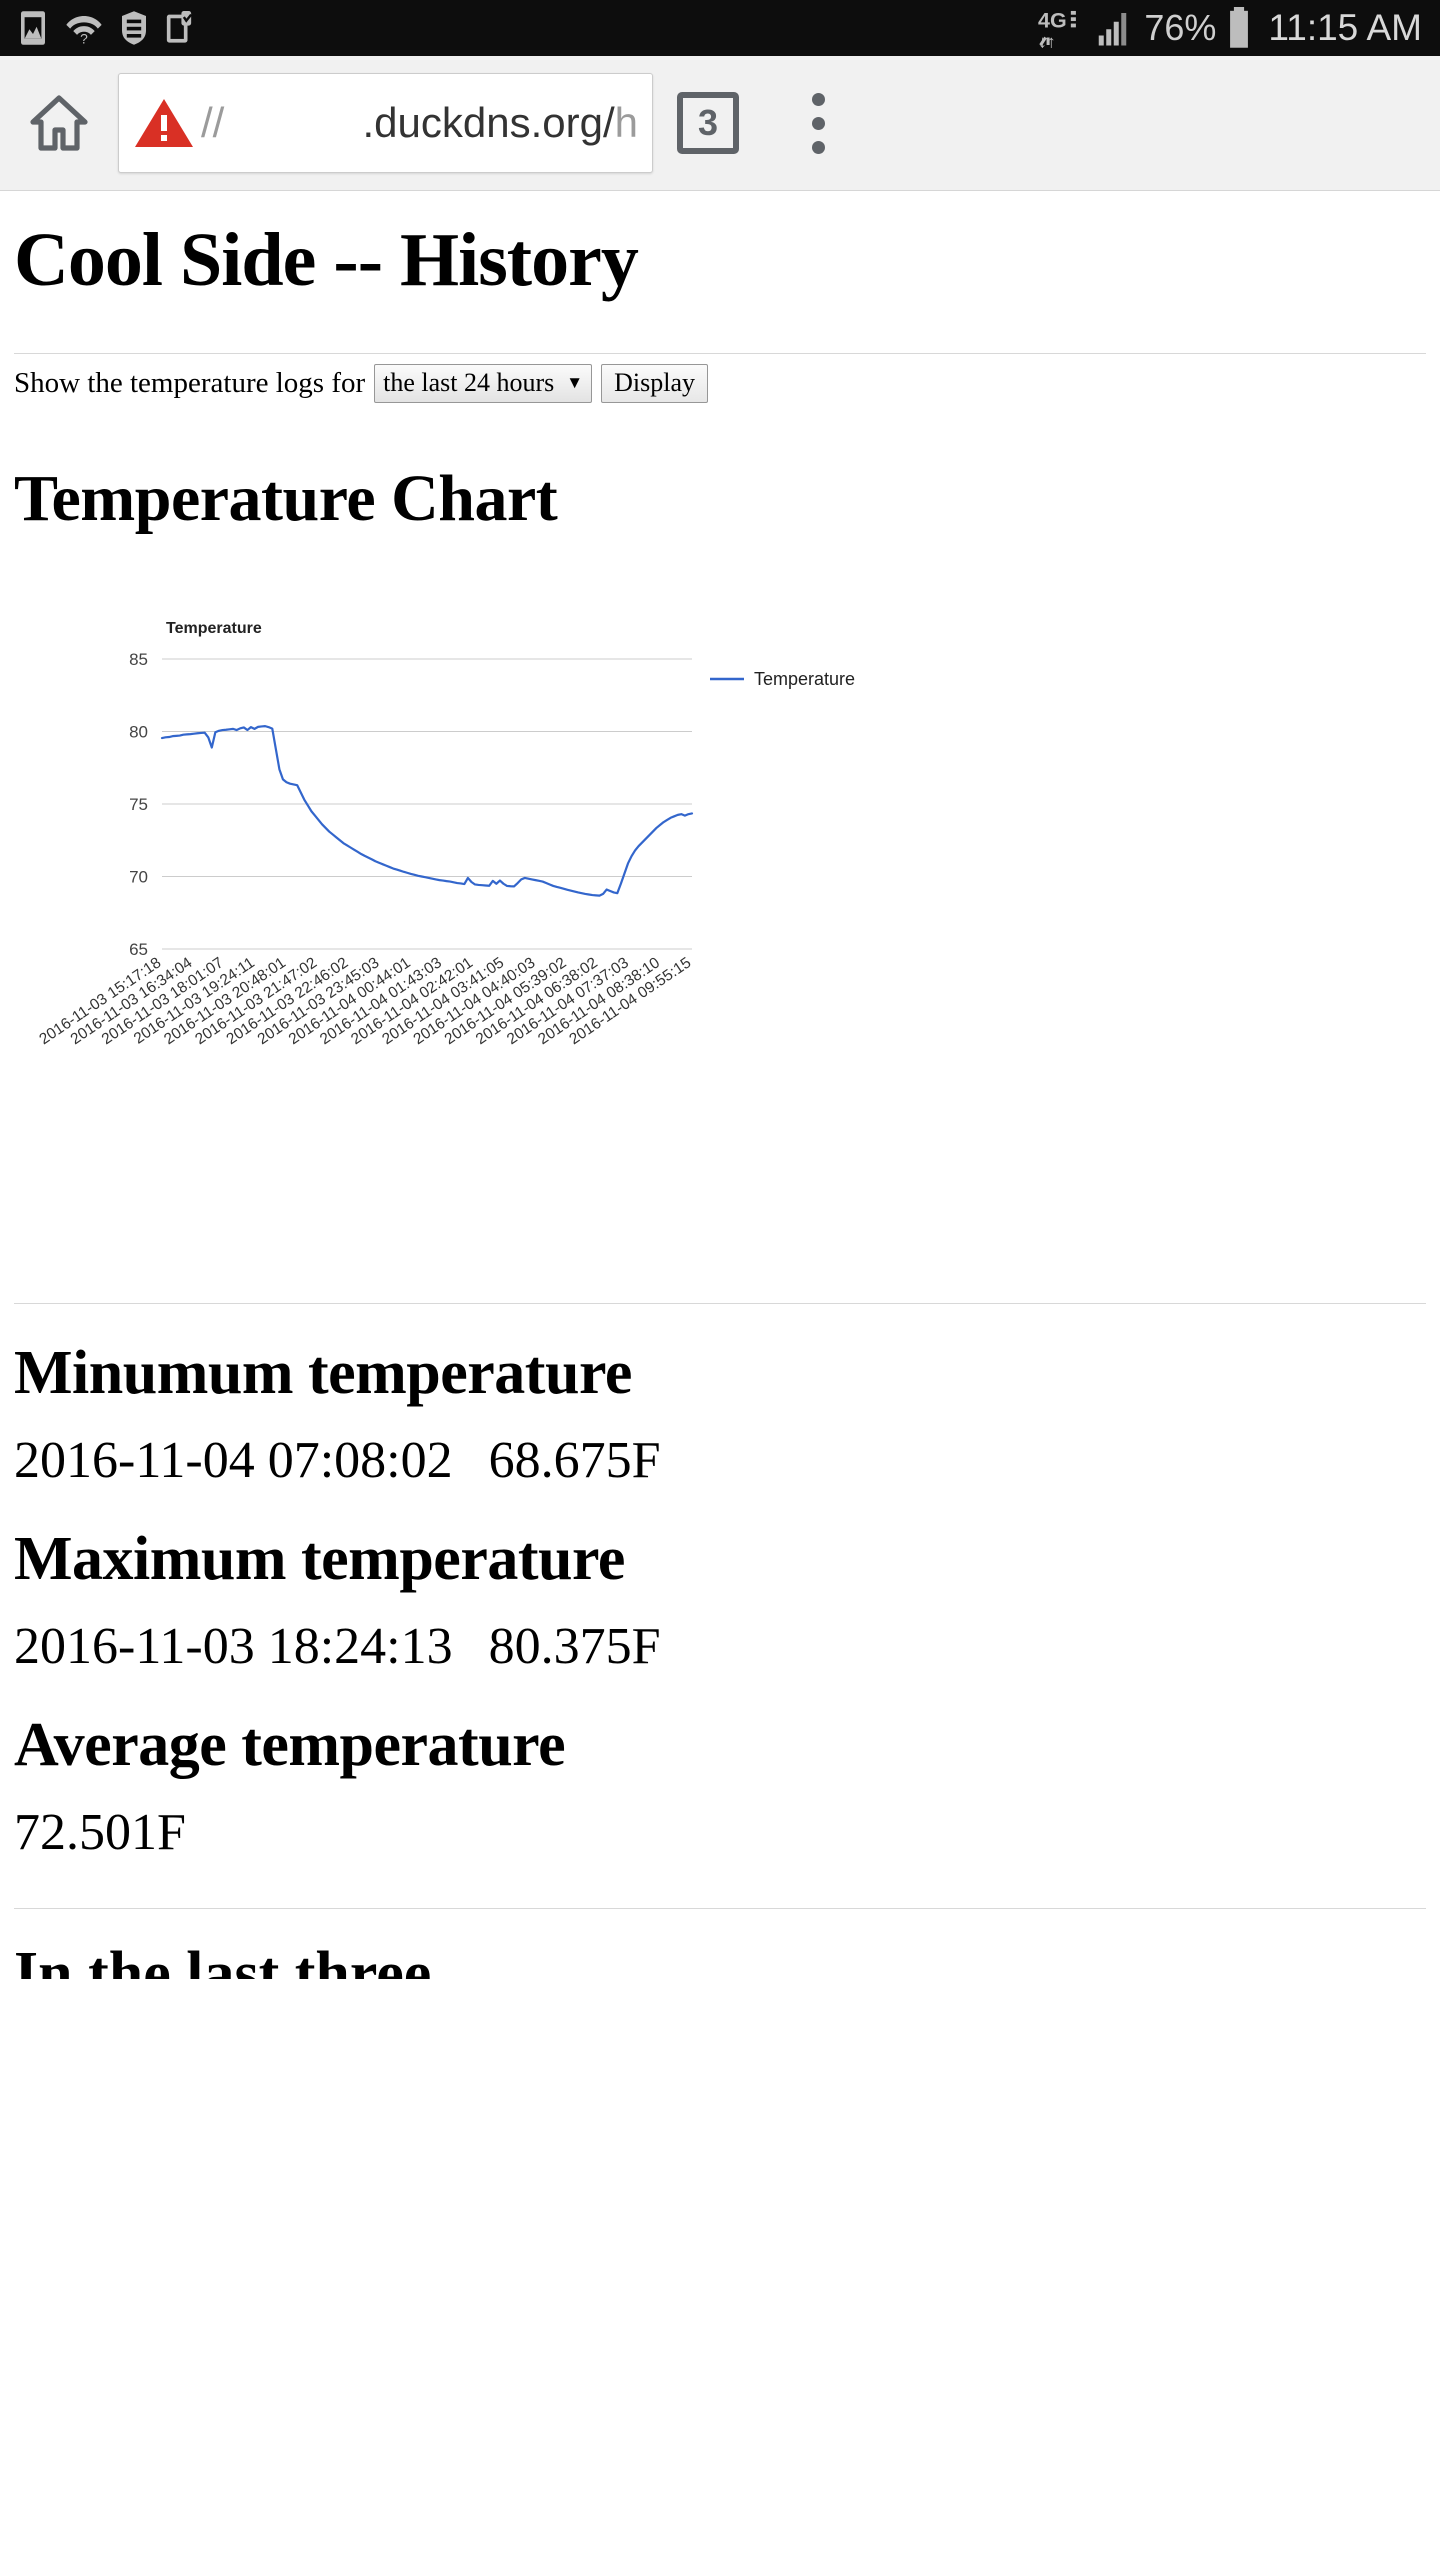 Image resolution: width=1440 pixels, height=2560 pixels. Describe the element at coordinates (33, 28) in the screenshot. I see `image-icon` at that location.